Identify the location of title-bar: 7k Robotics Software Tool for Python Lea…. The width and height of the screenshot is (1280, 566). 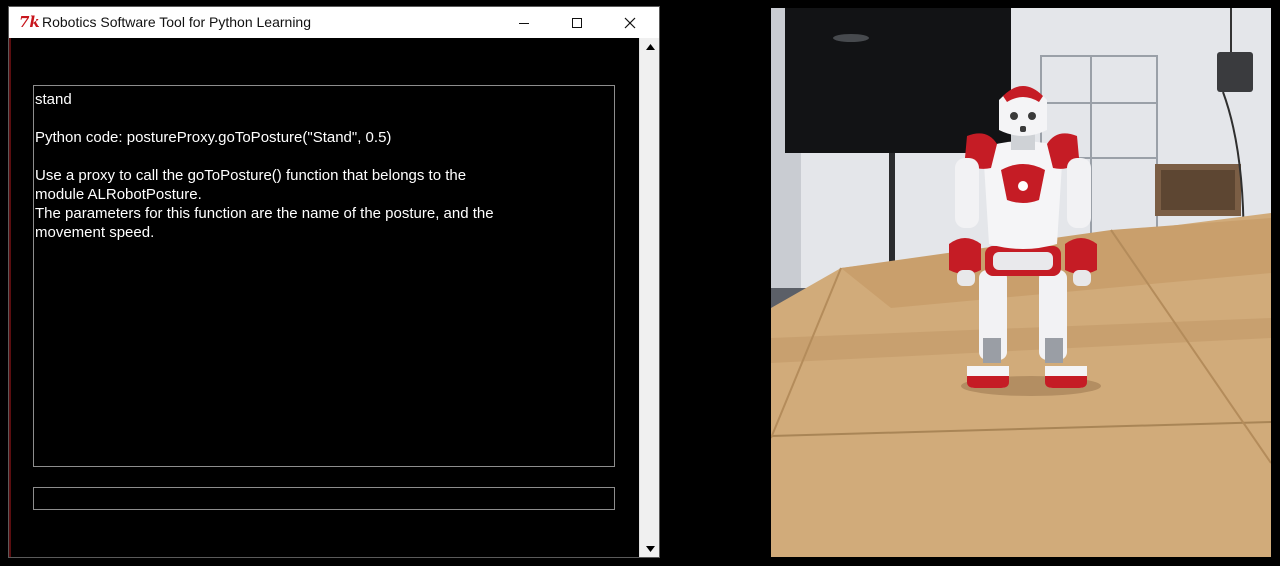
(334, 23).